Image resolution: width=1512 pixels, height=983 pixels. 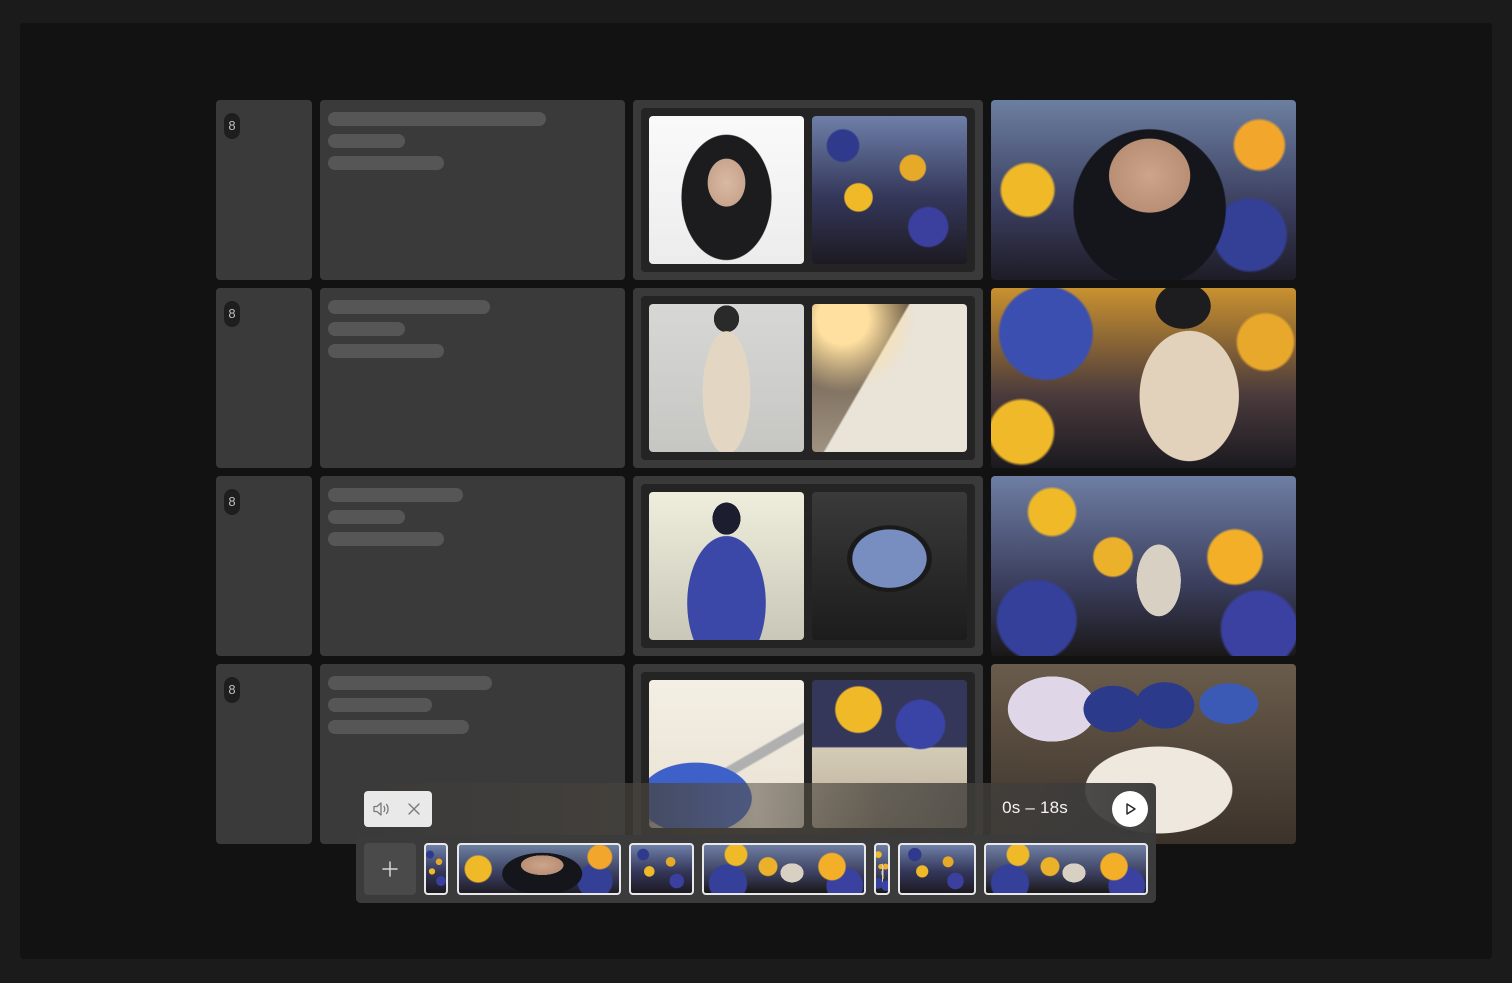 What do you see at coordinates (756, 809) in the screenshot?
I see `timeline-toolbar: 0s – 18s` at bounding box center [756, 809].